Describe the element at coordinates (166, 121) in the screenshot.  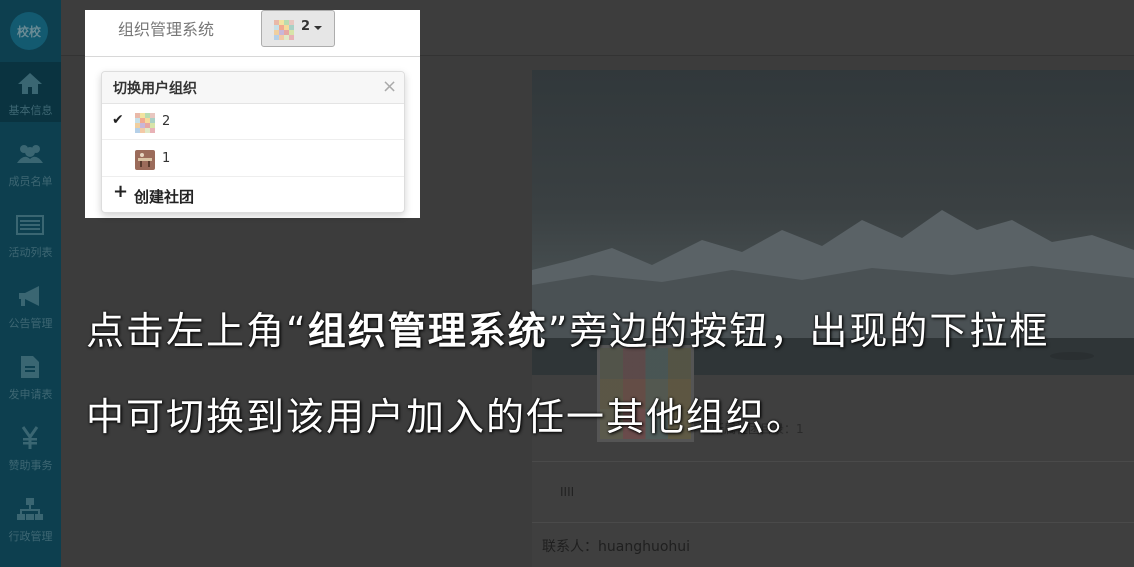
I see `org-option-label: 2` at that location.